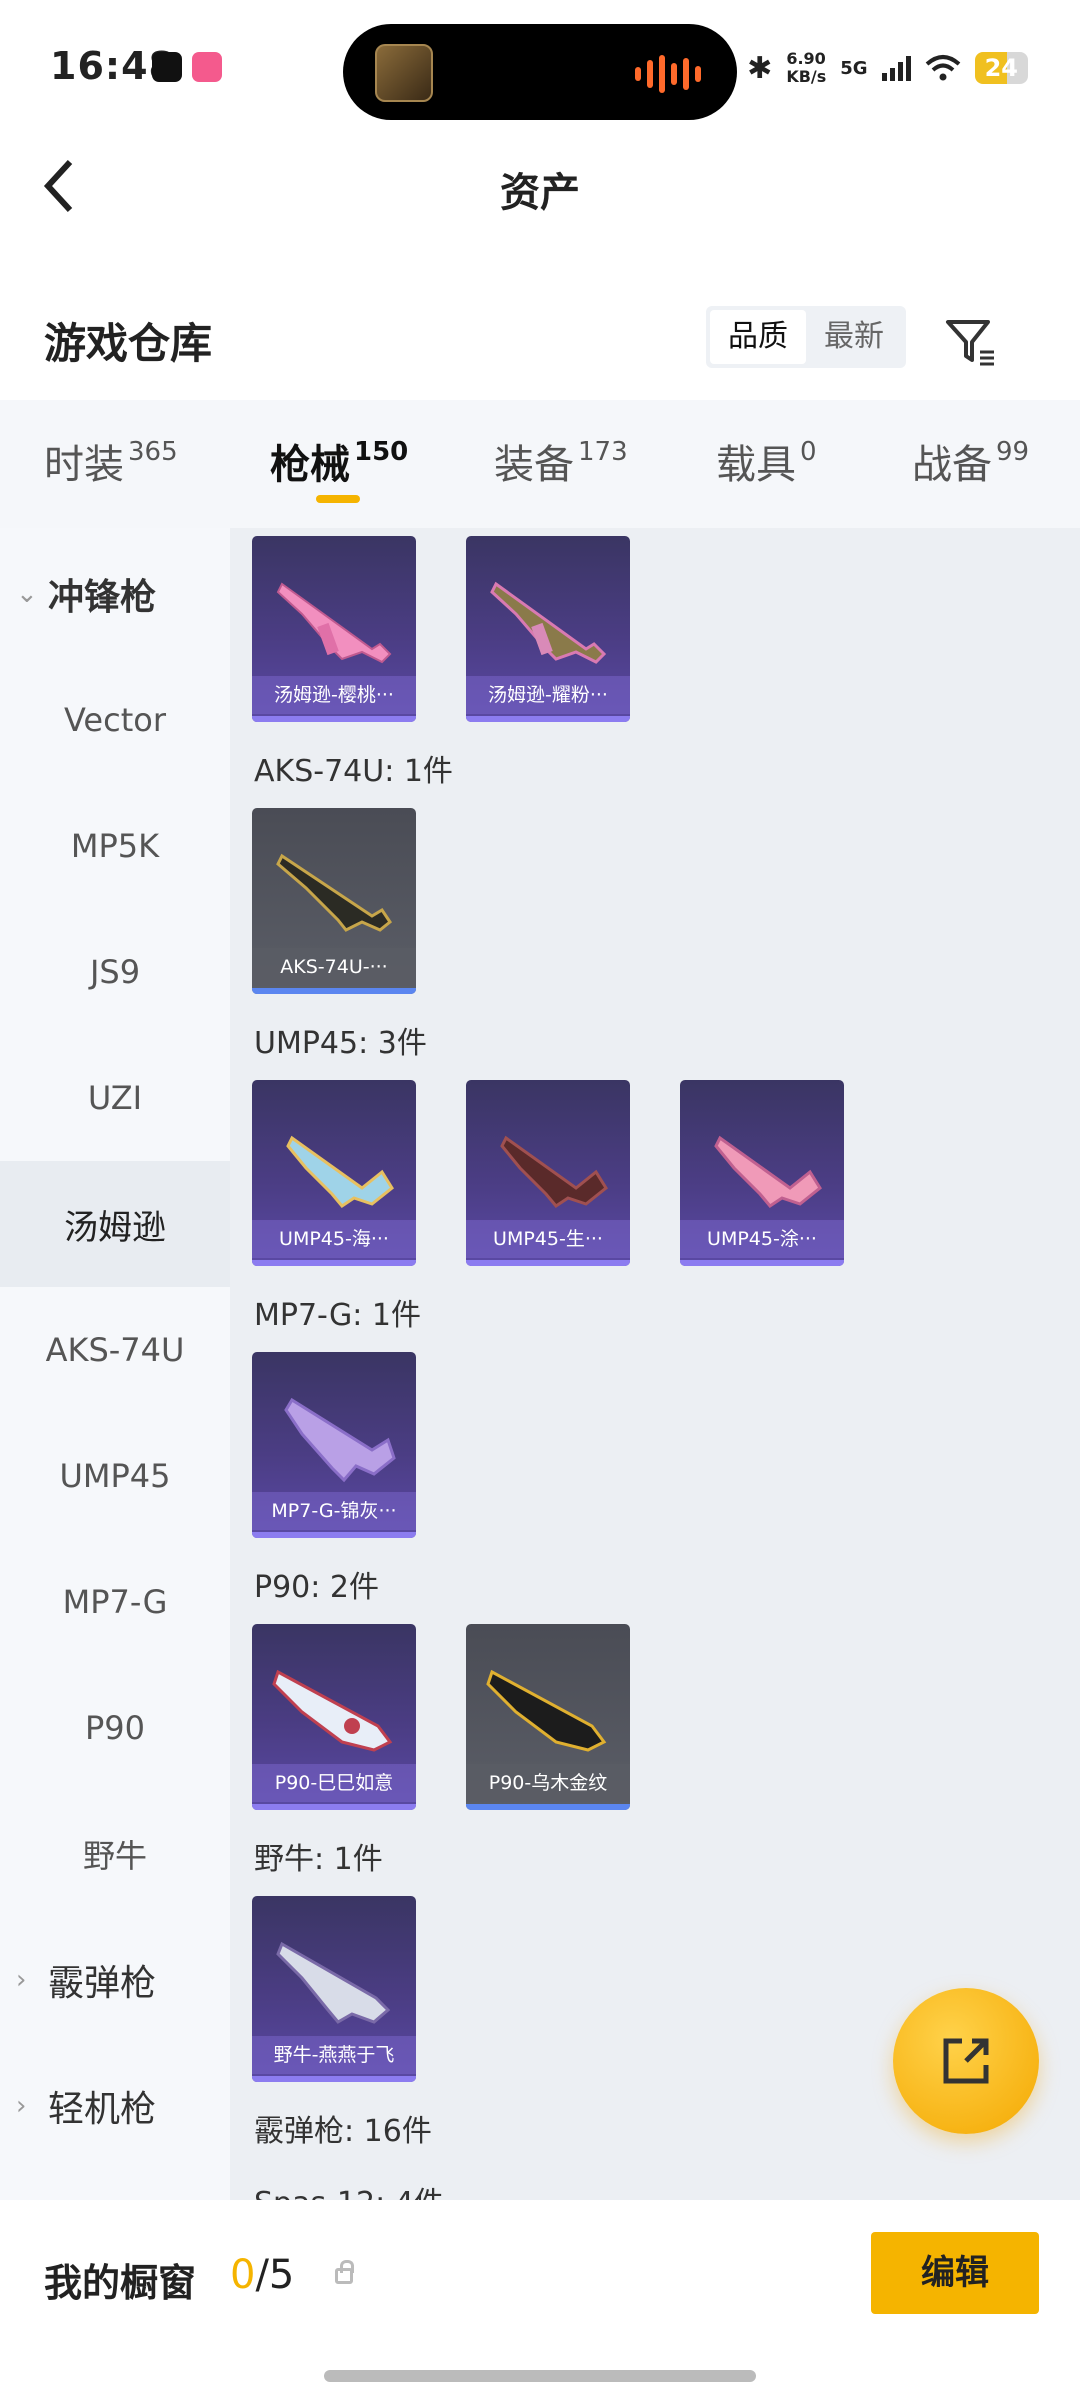  Describe the element at coordinates (548, 695) in the screenshot. I see `weapon-name: 汤姆逊-耀粉···` at that location.